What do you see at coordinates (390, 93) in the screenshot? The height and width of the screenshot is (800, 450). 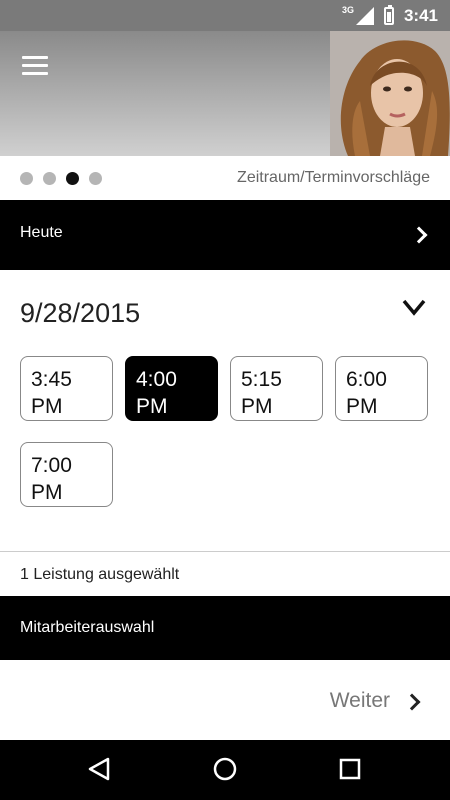 I see `hero-portrait-image` at bounding box center [390, 93].